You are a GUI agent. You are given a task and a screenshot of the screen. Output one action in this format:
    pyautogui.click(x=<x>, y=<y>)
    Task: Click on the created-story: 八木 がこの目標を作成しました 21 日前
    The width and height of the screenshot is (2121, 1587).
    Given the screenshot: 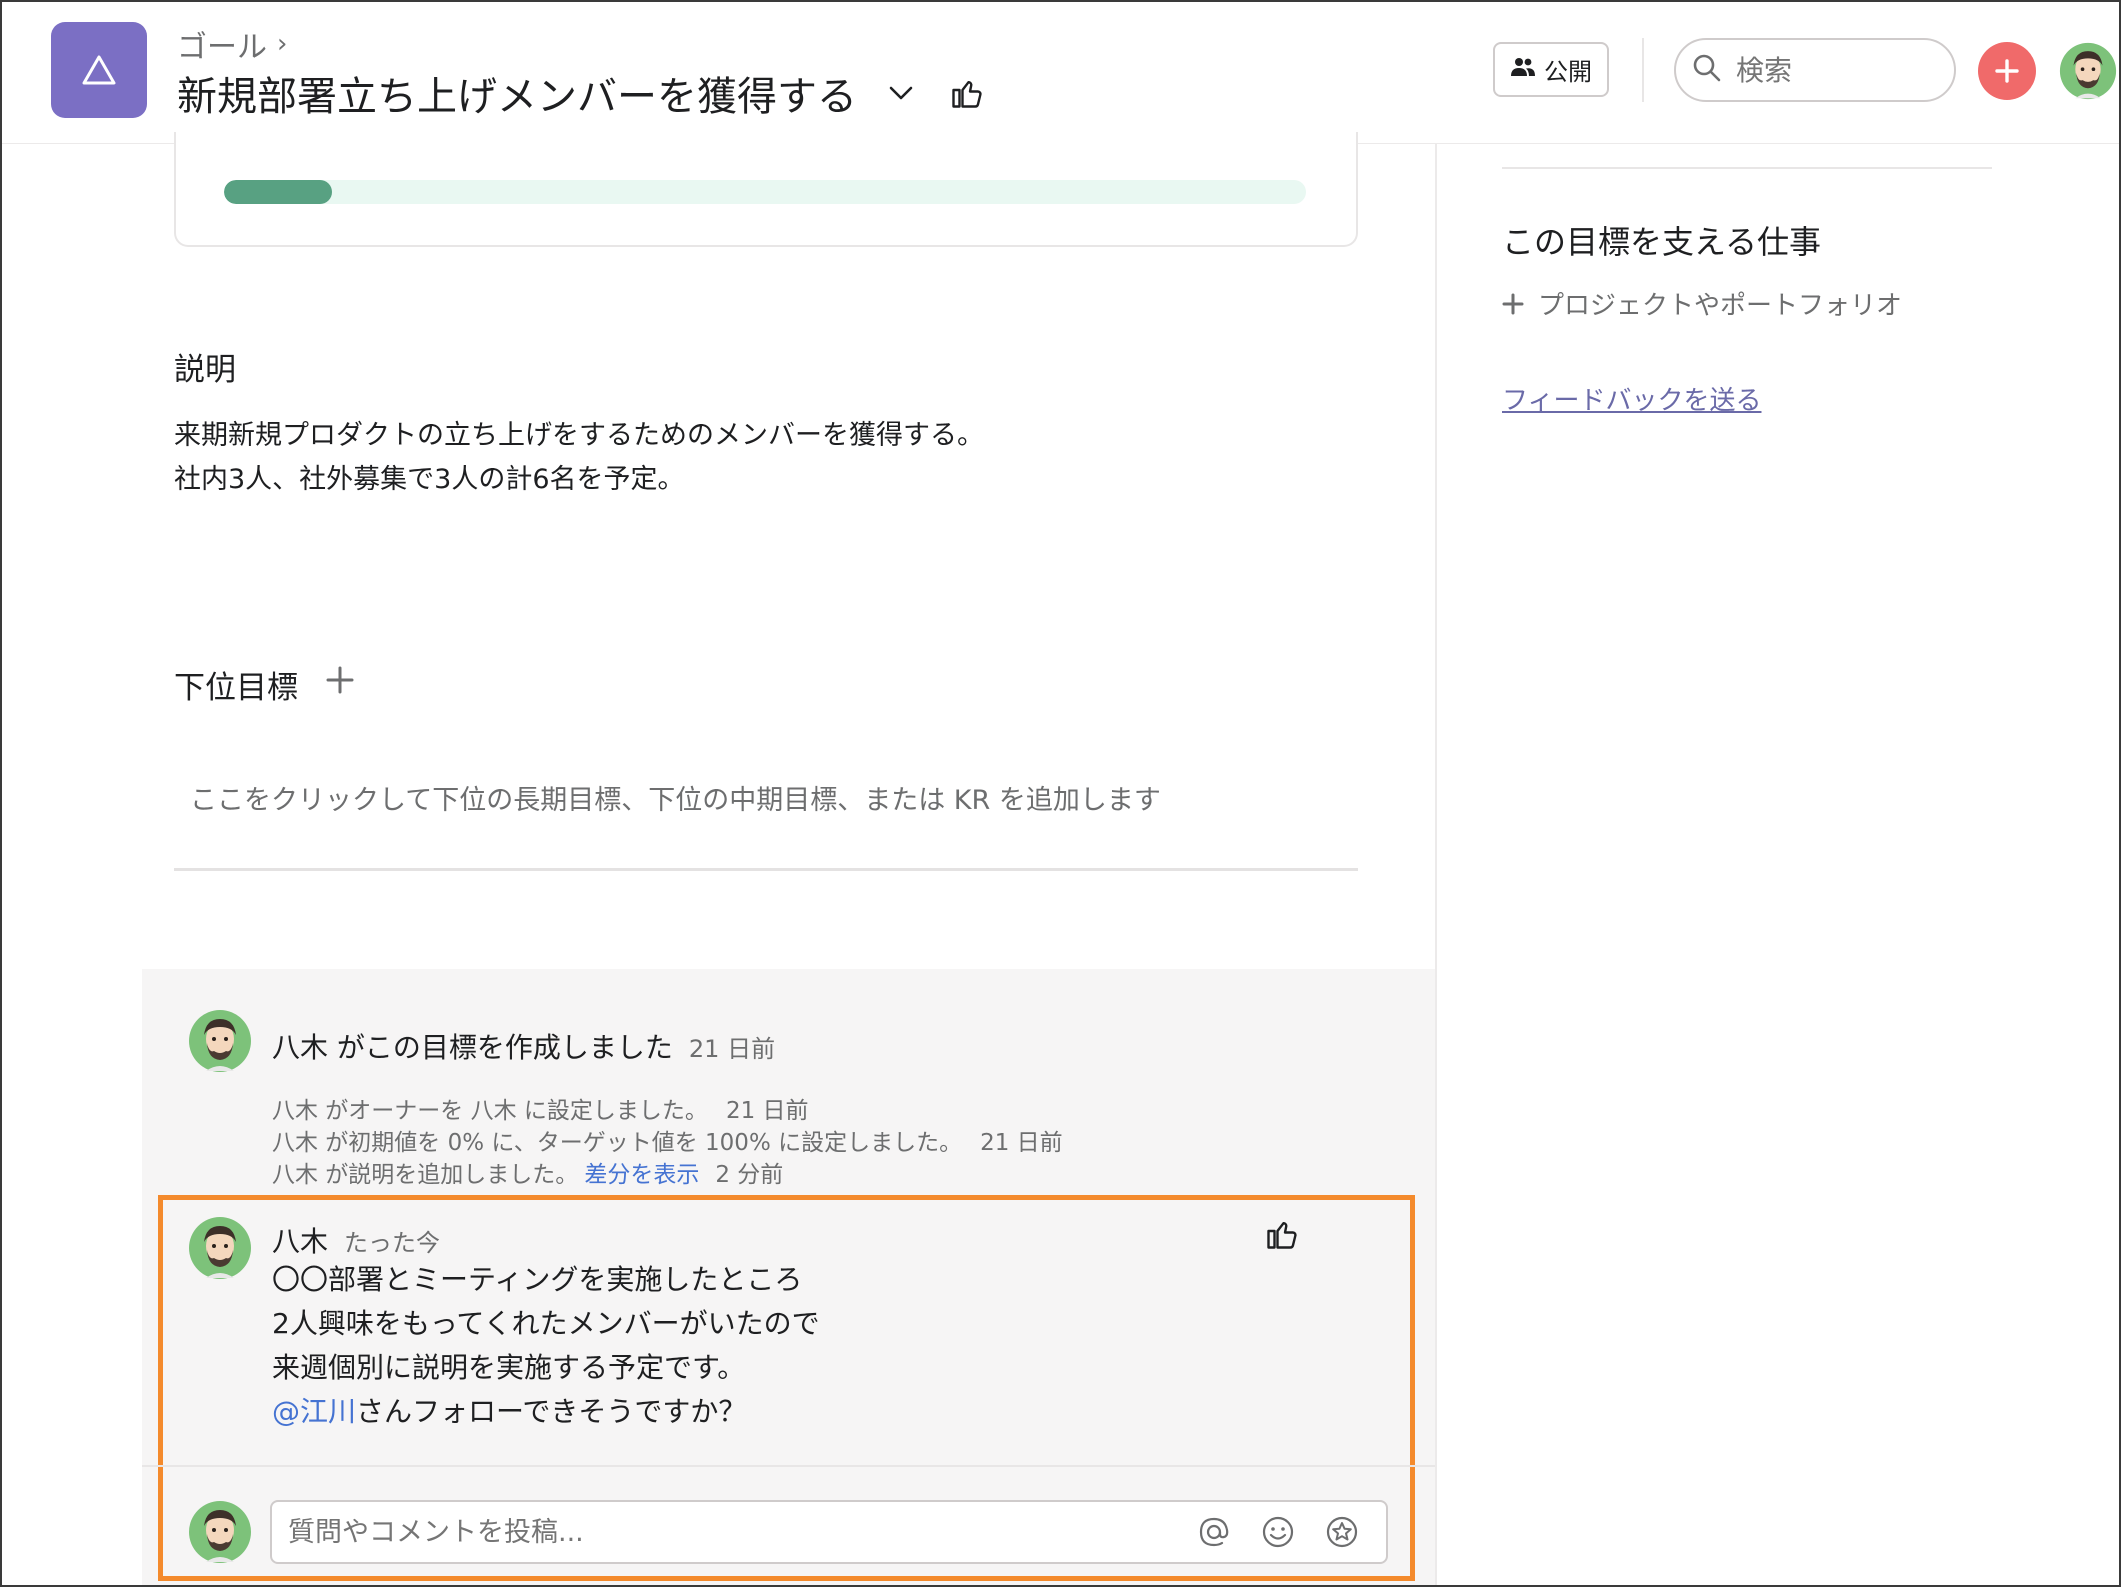 What is the action you would take?
    pyautogui.click(x=523, y=1046)
    